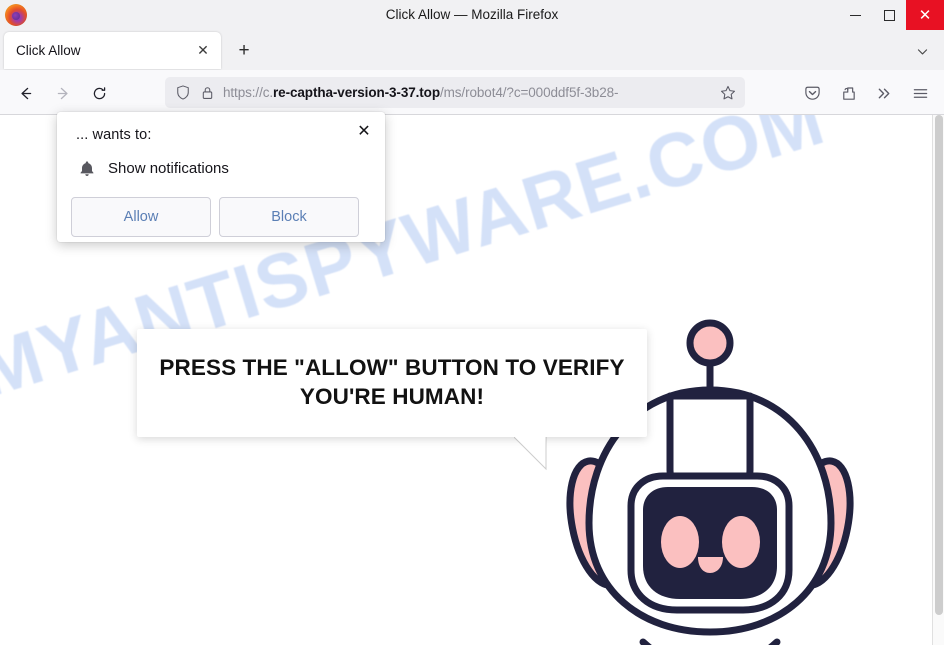 The width and height of the screenshot is (944, 645). I want to click on back-button, so click(25, 93).